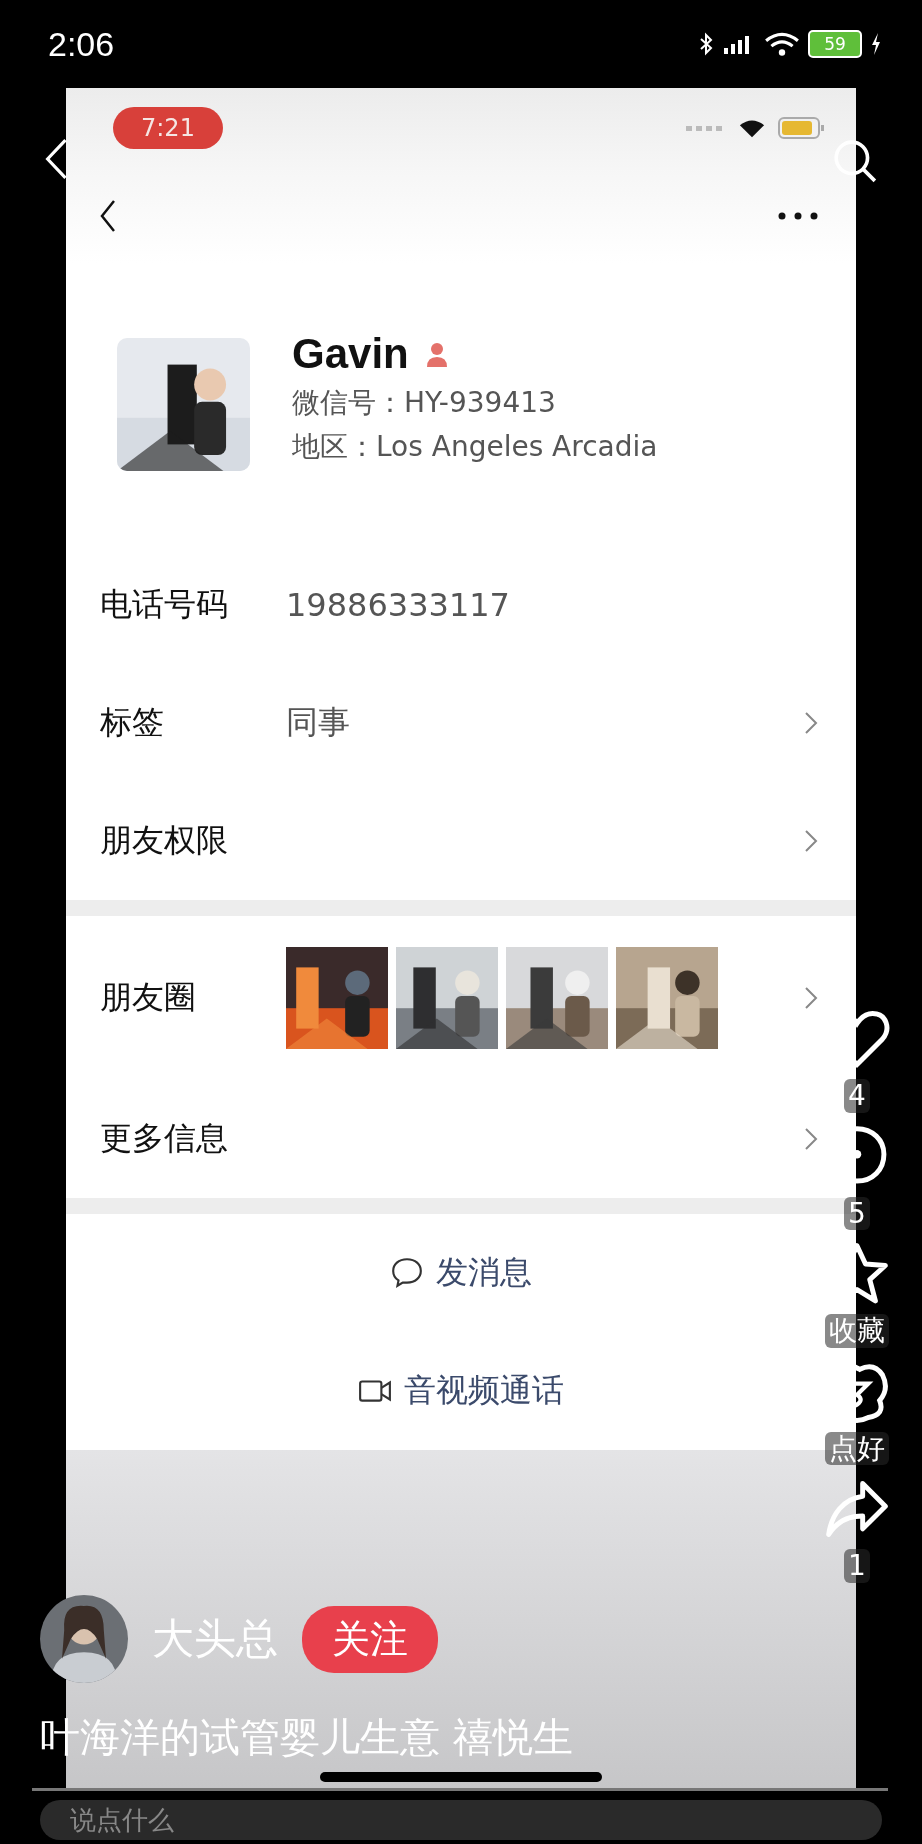 This screenshot has width=922, height=1844. I want to click on chat-bubble-icon, so click(407, 1273).